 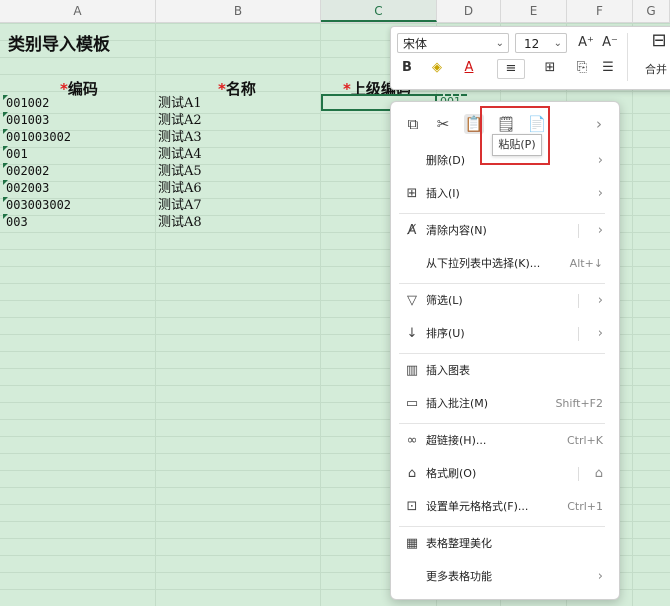 I want to click on table-row: 003 测试A8, so click(x=195, y=222).